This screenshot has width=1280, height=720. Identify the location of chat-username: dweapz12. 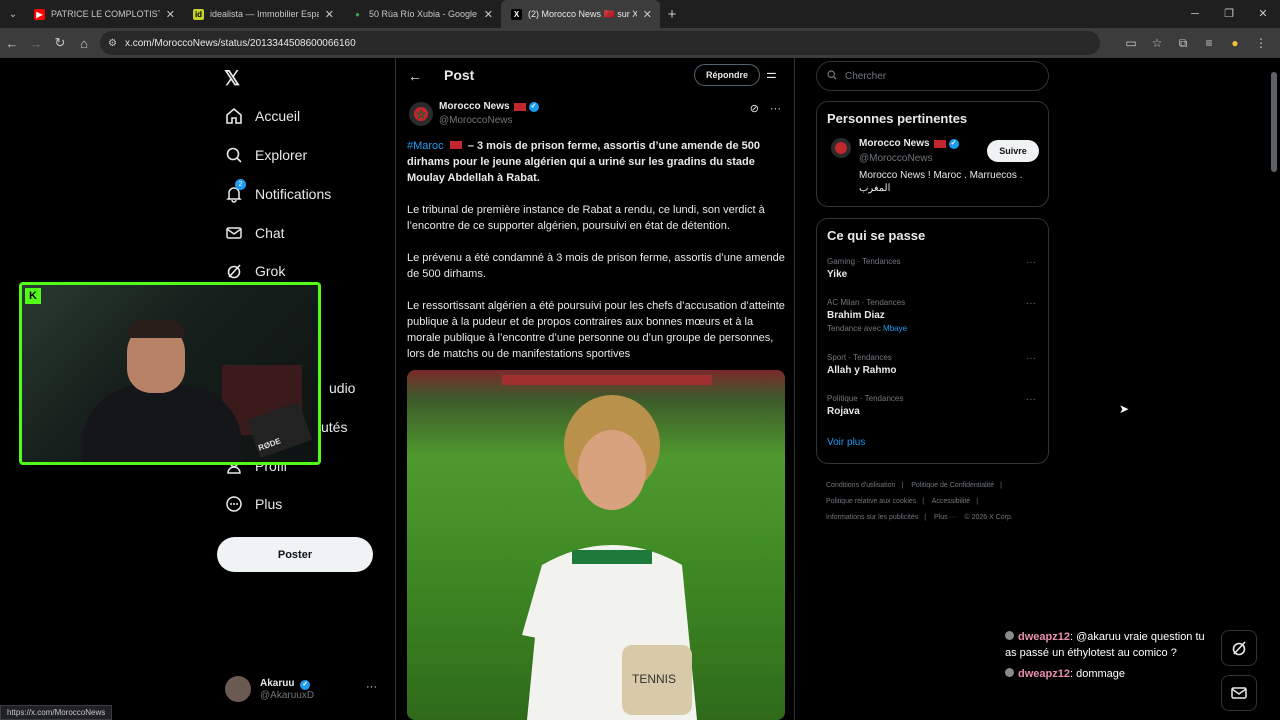
(1044, 637).